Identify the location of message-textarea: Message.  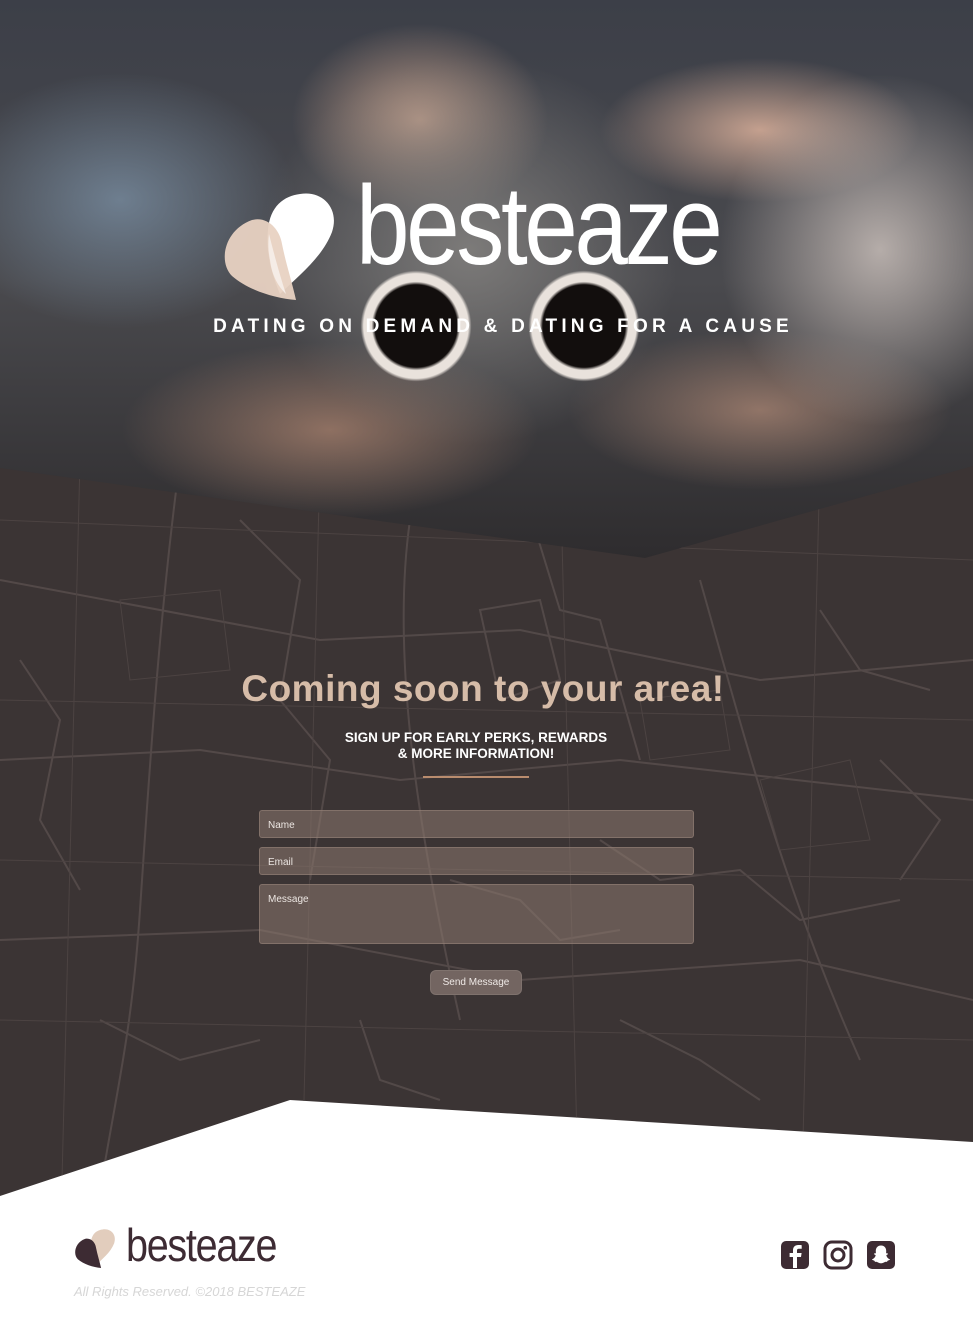
(476, 914).